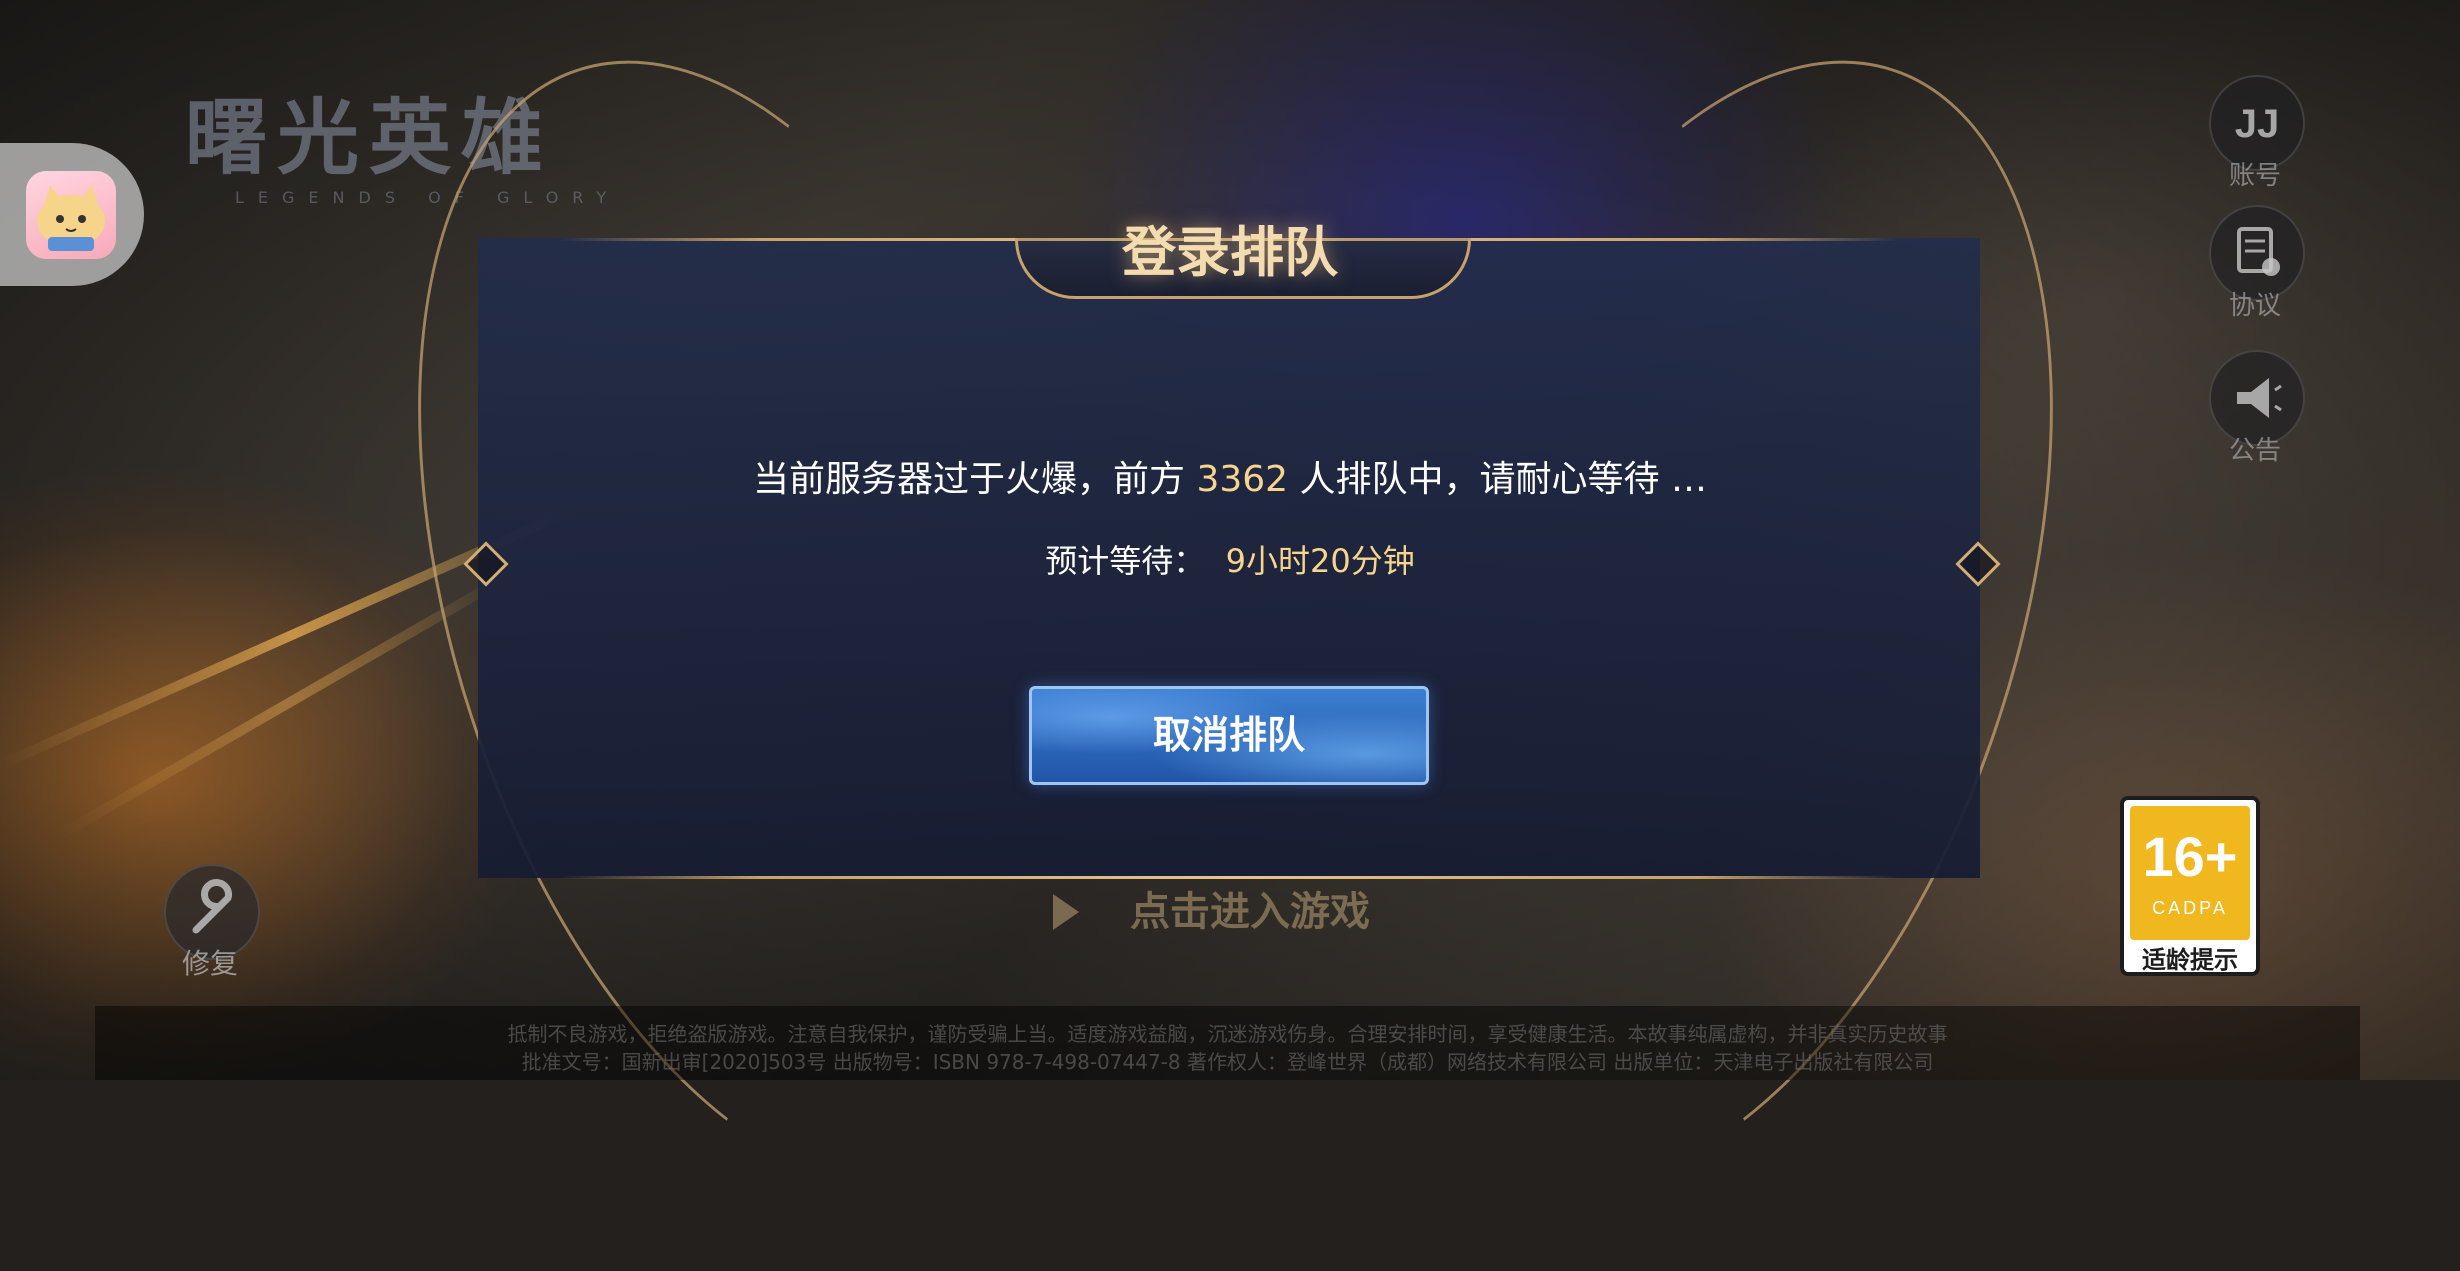 Image resolution: width=2460 pixels, height=1271 pixels. I want to click on age-rating-plate: 16+ CADPA, so click(2190, 873).